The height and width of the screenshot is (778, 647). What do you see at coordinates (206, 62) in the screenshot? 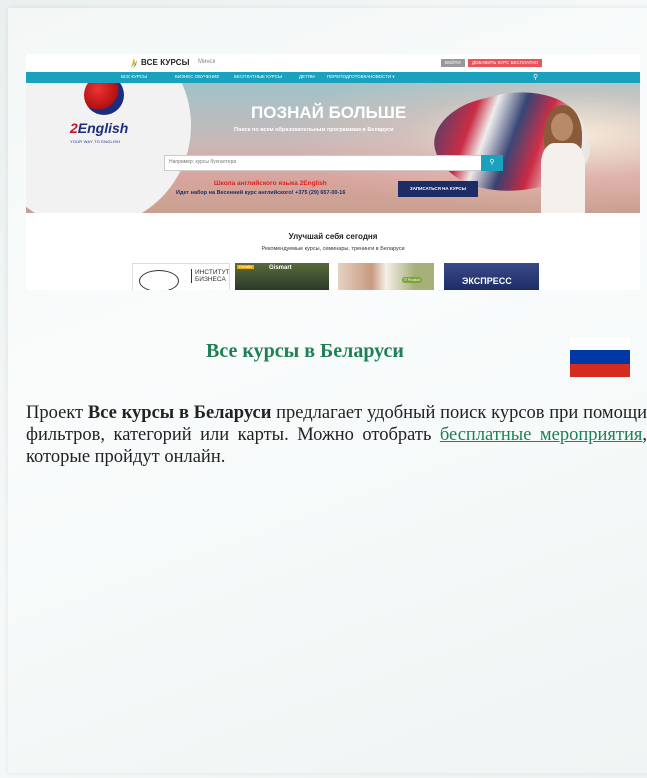
I see `city-selector: Минск` at bounding box center [206, 62].